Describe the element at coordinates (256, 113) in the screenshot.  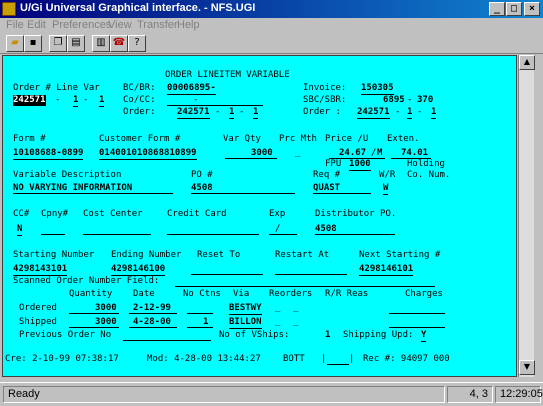
I see `order-c-field: 1` at that location.